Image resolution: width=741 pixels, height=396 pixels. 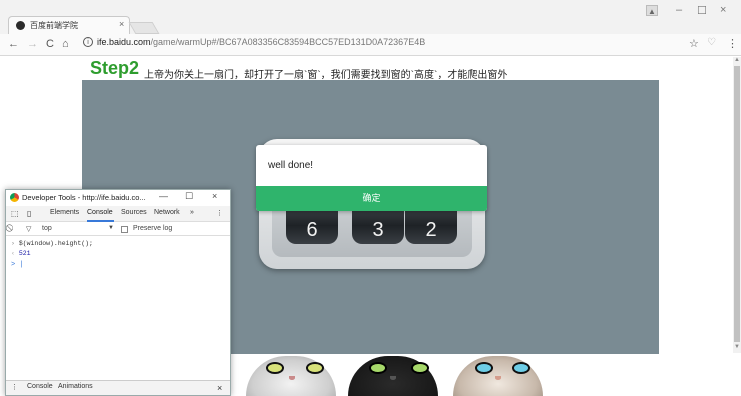 What do you see at coordinates (121, 24) in the screenshot?
I see `tab-close-icon: ×` at bounding box center [121, 24].